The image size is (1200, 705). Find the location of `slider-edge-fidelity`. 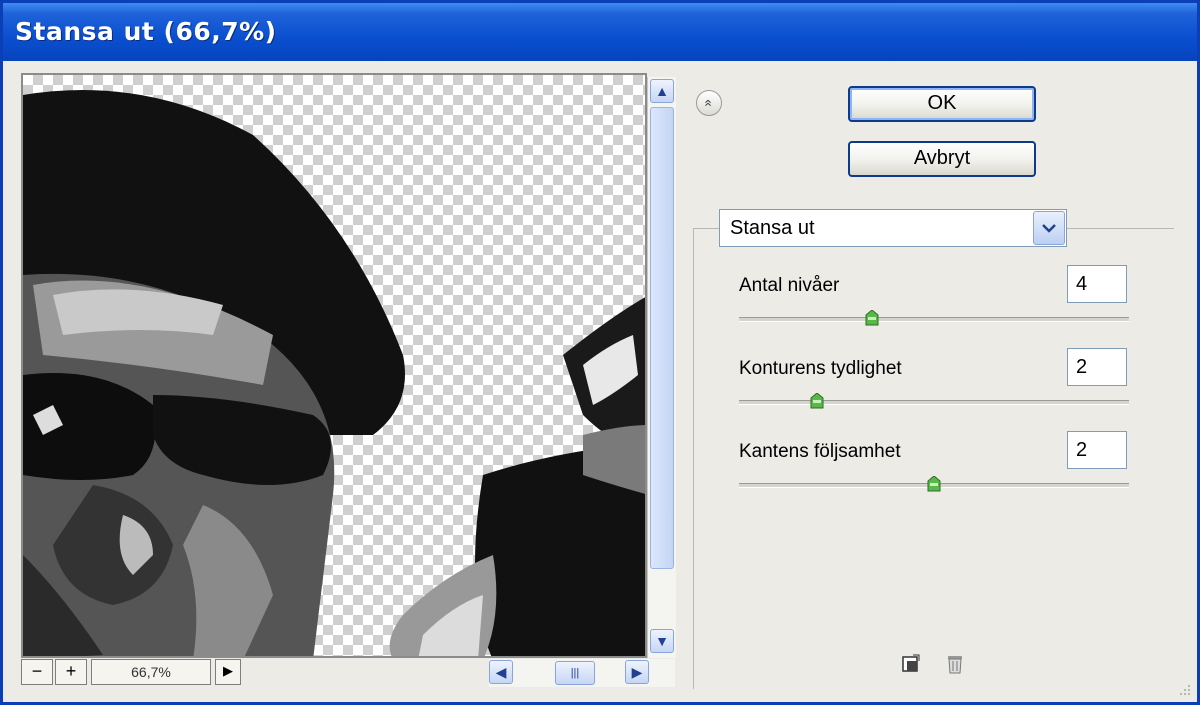

slider-edge-fidelity is located at coordinates (934, 484).